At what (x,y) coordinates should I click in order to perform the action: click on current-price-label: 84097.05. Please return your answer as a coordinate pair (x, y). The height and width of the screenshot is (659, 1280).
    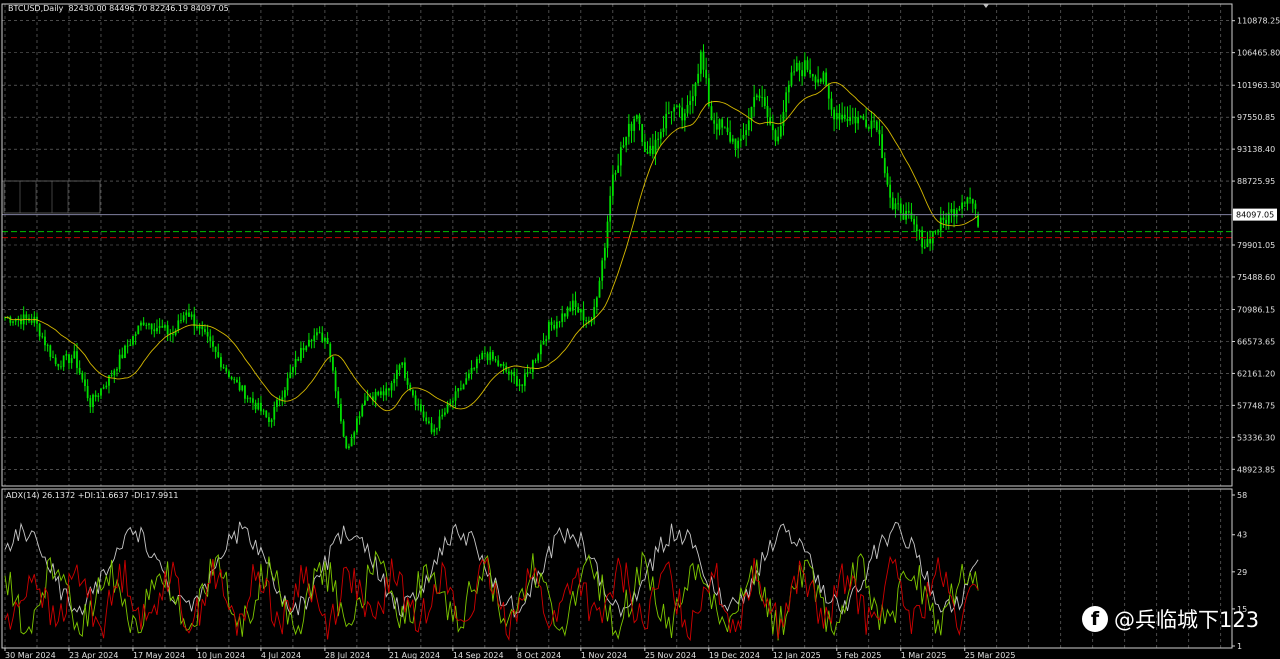
    Looking at the image, I should click on (1255, 215).